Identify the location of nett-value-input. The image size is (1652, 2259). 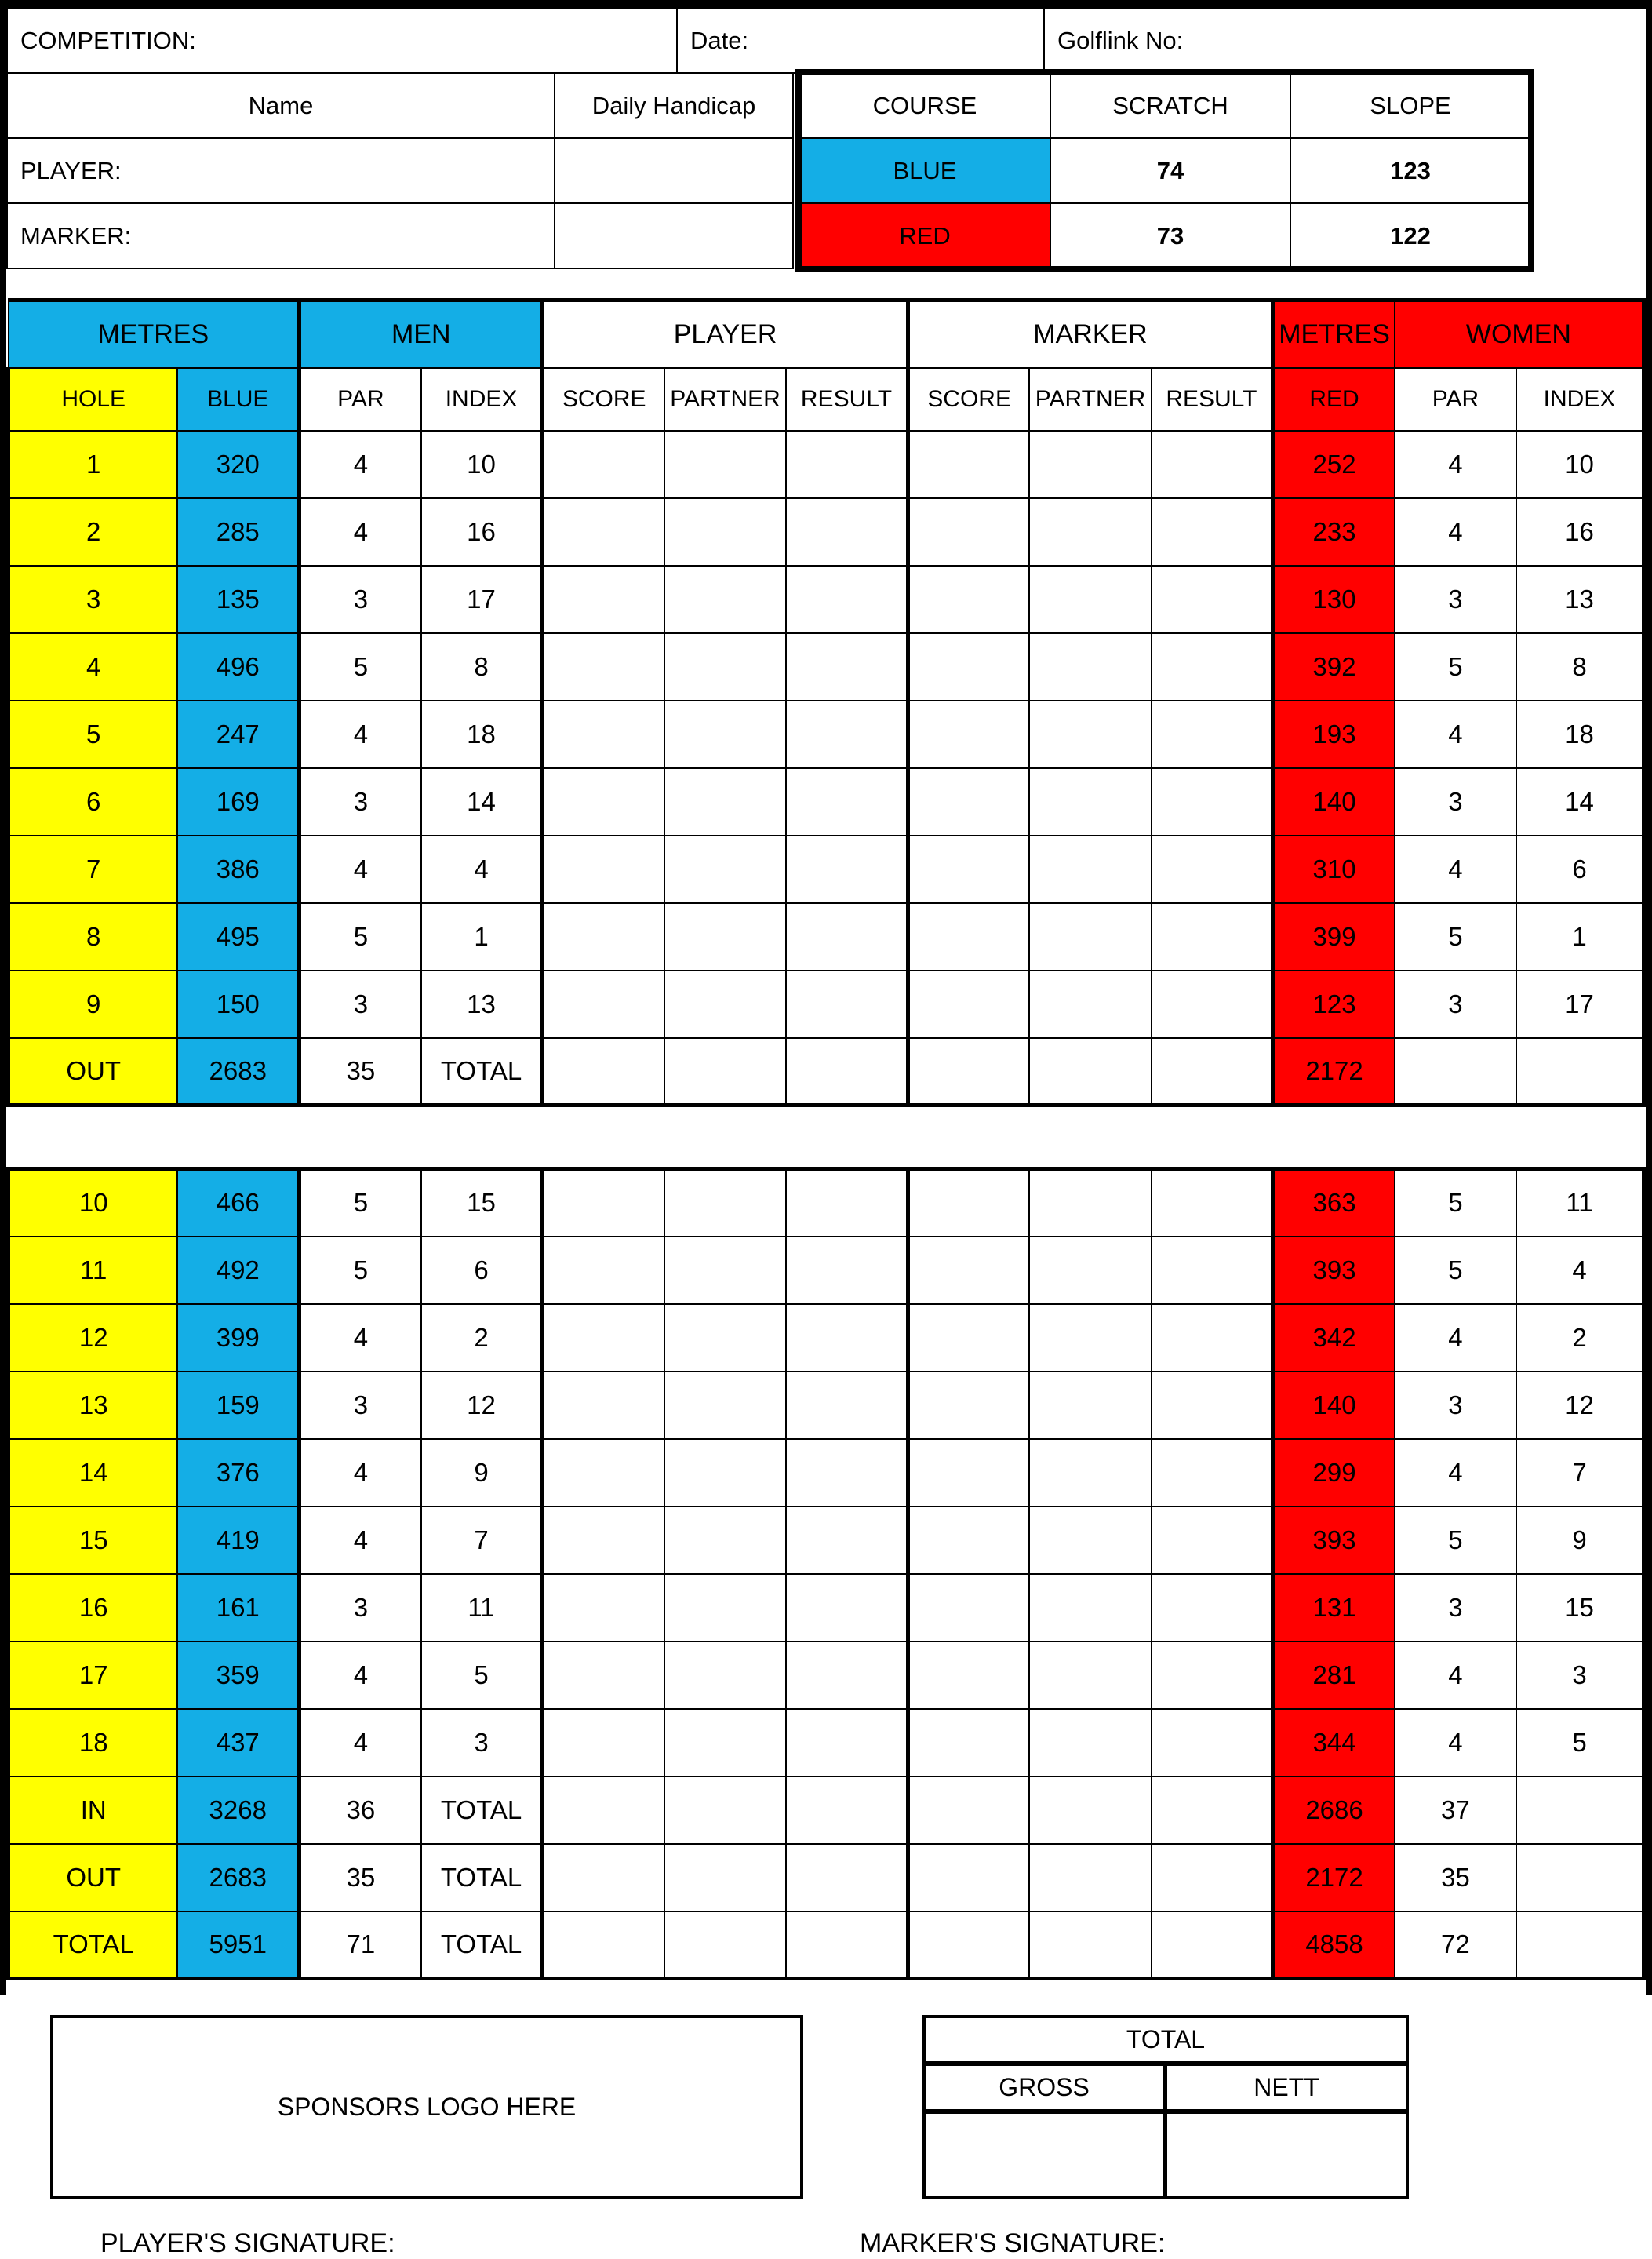
(1287, 2155).